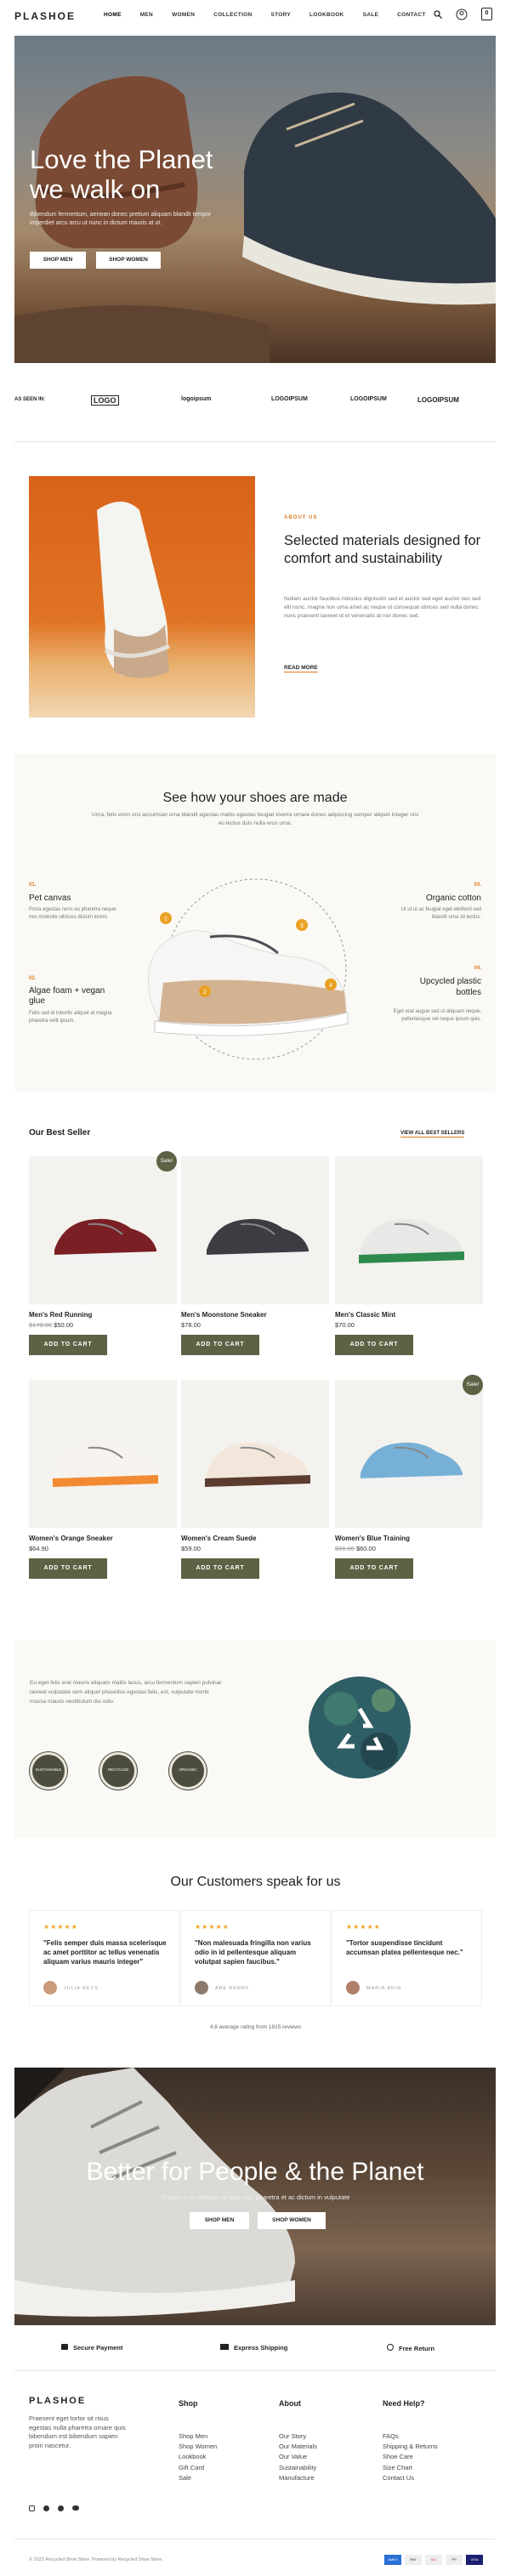 Image resolution: width=511 pixels, height=2576 pixels. What do you see at coordinates (290, 399) in the screenshot?
I see `brand-logo-3: LOGOIPSUM` at bounding box center [290, 399].